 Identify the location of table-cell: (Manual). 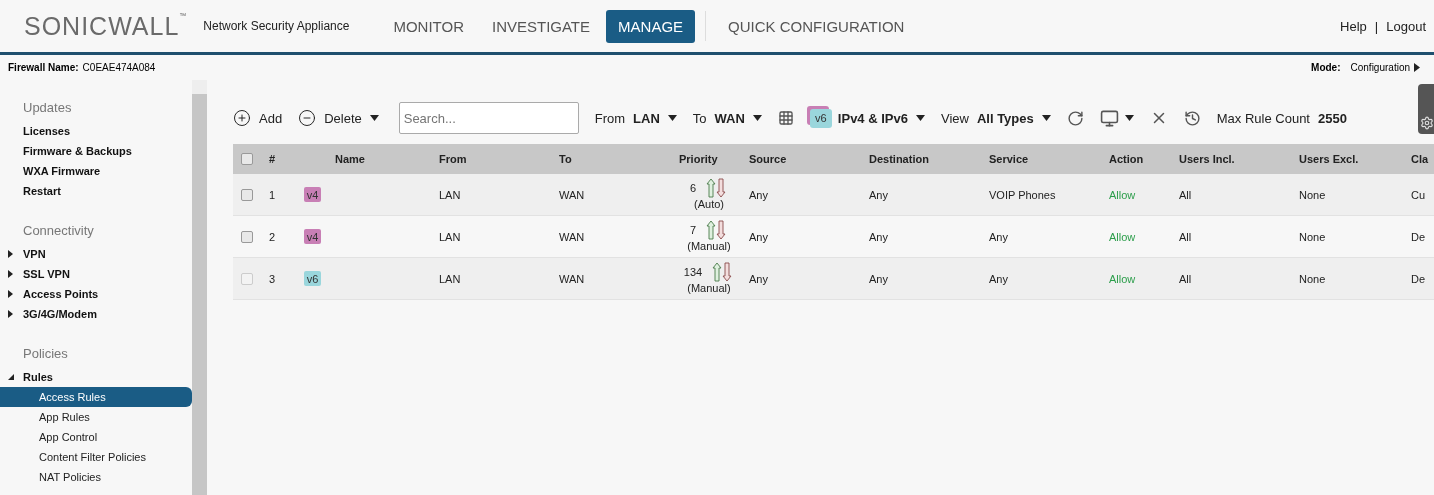
(709, 288).